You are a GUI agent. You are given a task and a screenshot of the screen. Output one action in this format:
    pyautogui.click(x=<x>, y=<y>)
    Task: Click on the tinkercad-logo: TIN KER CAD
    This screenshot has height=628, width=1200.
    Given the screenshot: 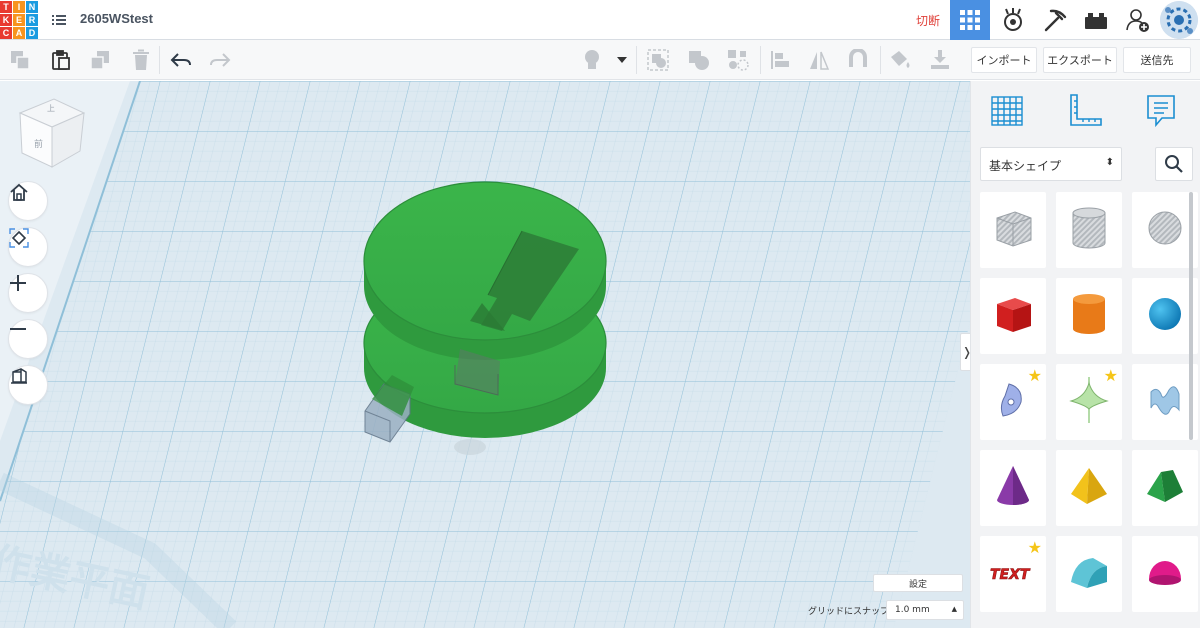 What is the action you would take?
    pyautogui.click(x=19, y=20)
    